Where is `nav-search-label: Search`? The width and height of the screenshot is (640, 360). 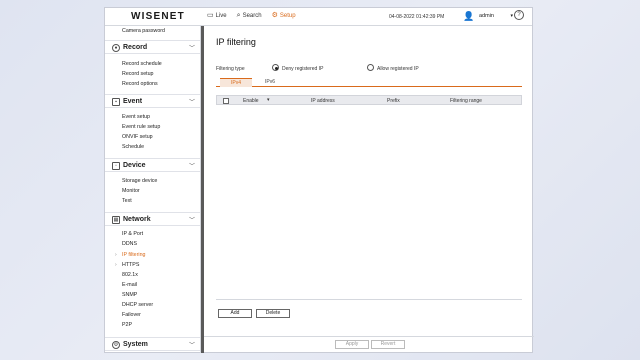
nav-search-label: Search is located at coordinates (252, 15).